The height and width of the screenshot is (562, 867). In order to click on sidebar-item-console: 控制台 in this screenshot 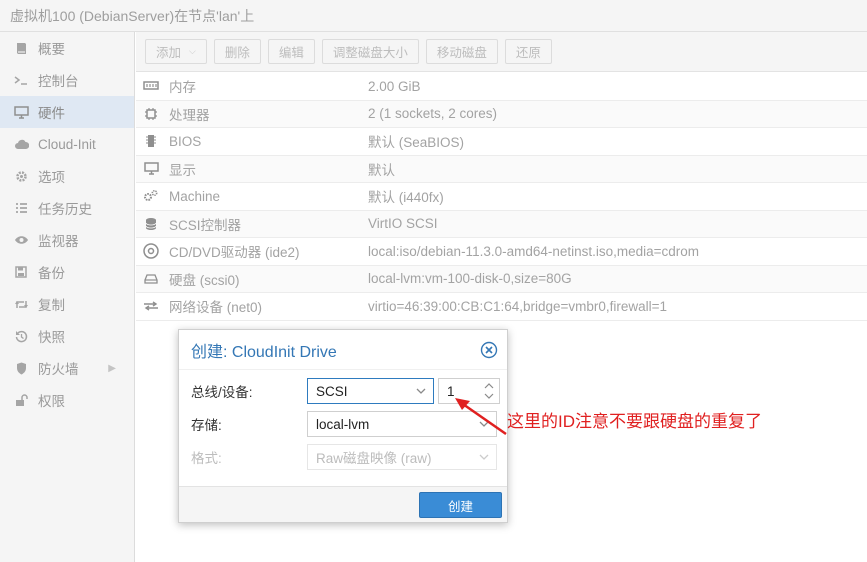, I will do `click(67, 80)`.